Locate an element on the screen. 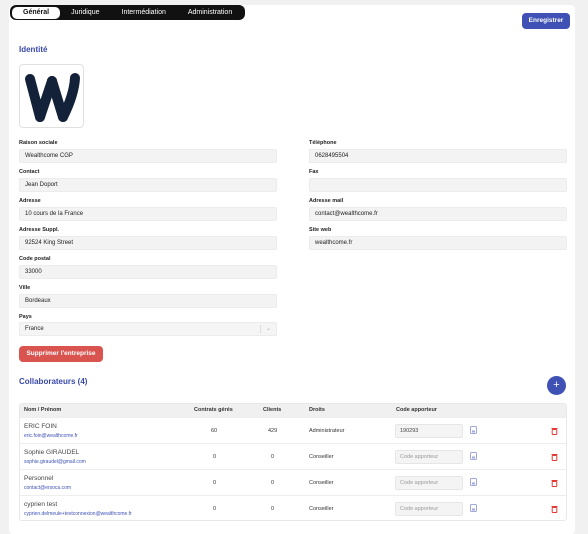 This screenshot has width=588, height=534. delete-company-button: Supprimer l'entreprise is located at coordinates (61, 354).